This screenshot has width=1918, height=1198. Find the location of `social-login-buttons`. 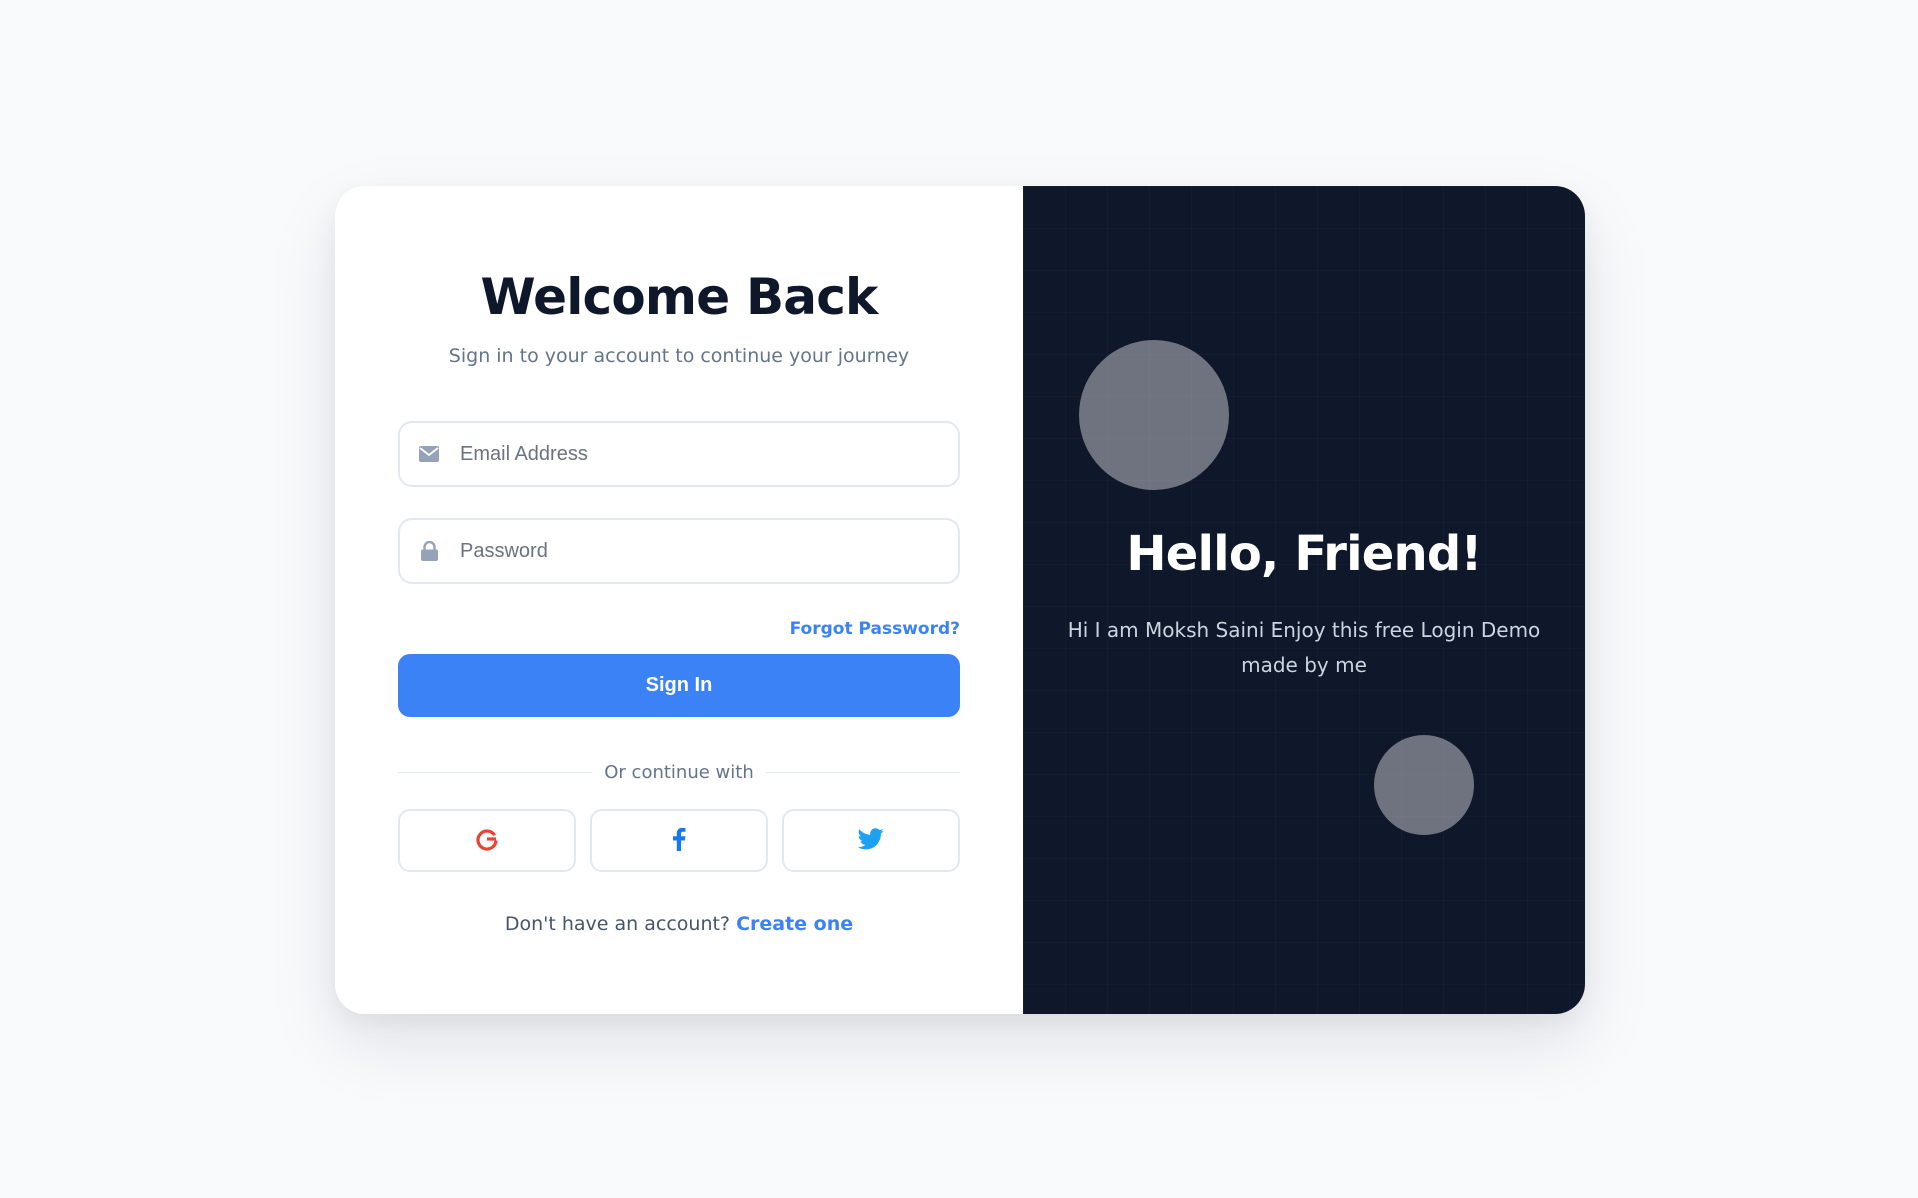

social-login-buttons is located at coordinates (679, 840).